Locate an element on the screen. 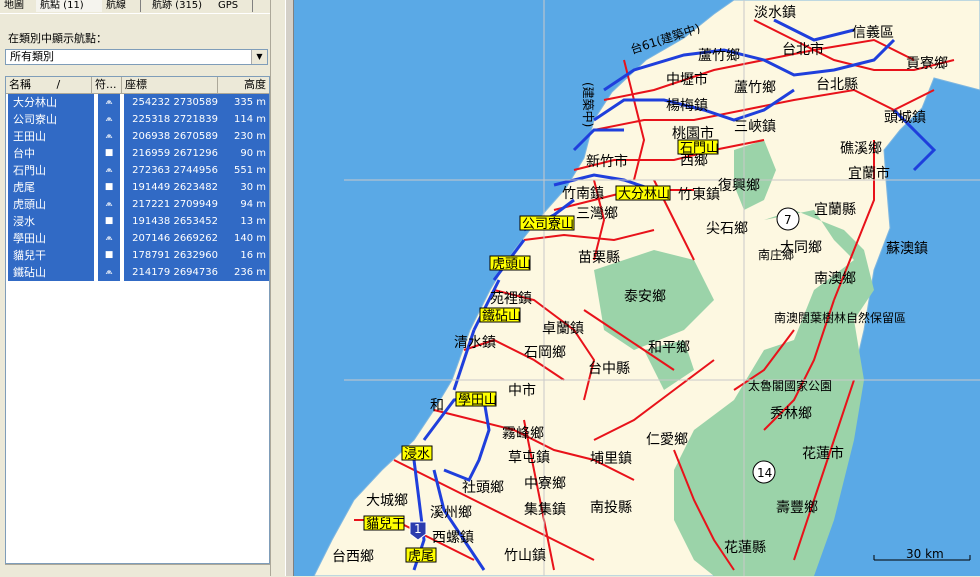  waypoint-elevation: 551 m is located at coordinates (244, 170).